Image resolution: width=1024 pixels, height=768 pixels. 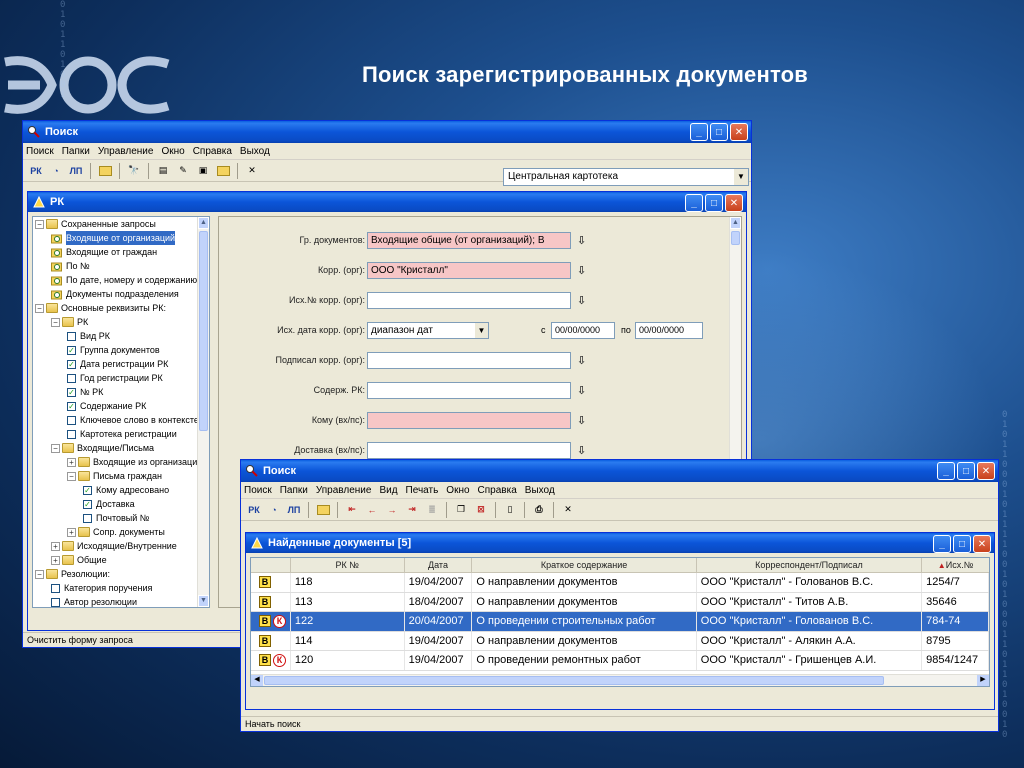 What do you see at coordinates (121, 560) in the screenshot?
I see `tree-item: + Общие` at bounding box center [121, 560].